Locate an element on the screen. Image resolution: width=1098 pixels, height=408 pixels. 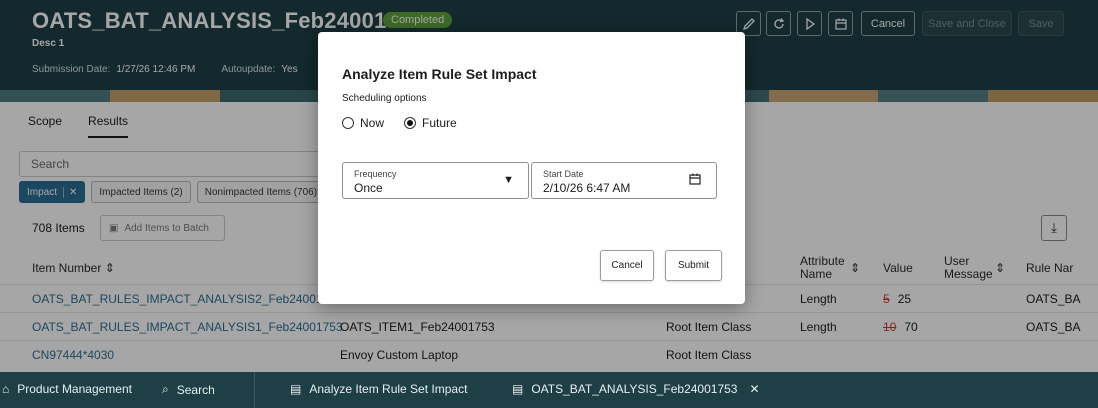
chevron-down-icon: ▼ is located at coordinates (508, 180).